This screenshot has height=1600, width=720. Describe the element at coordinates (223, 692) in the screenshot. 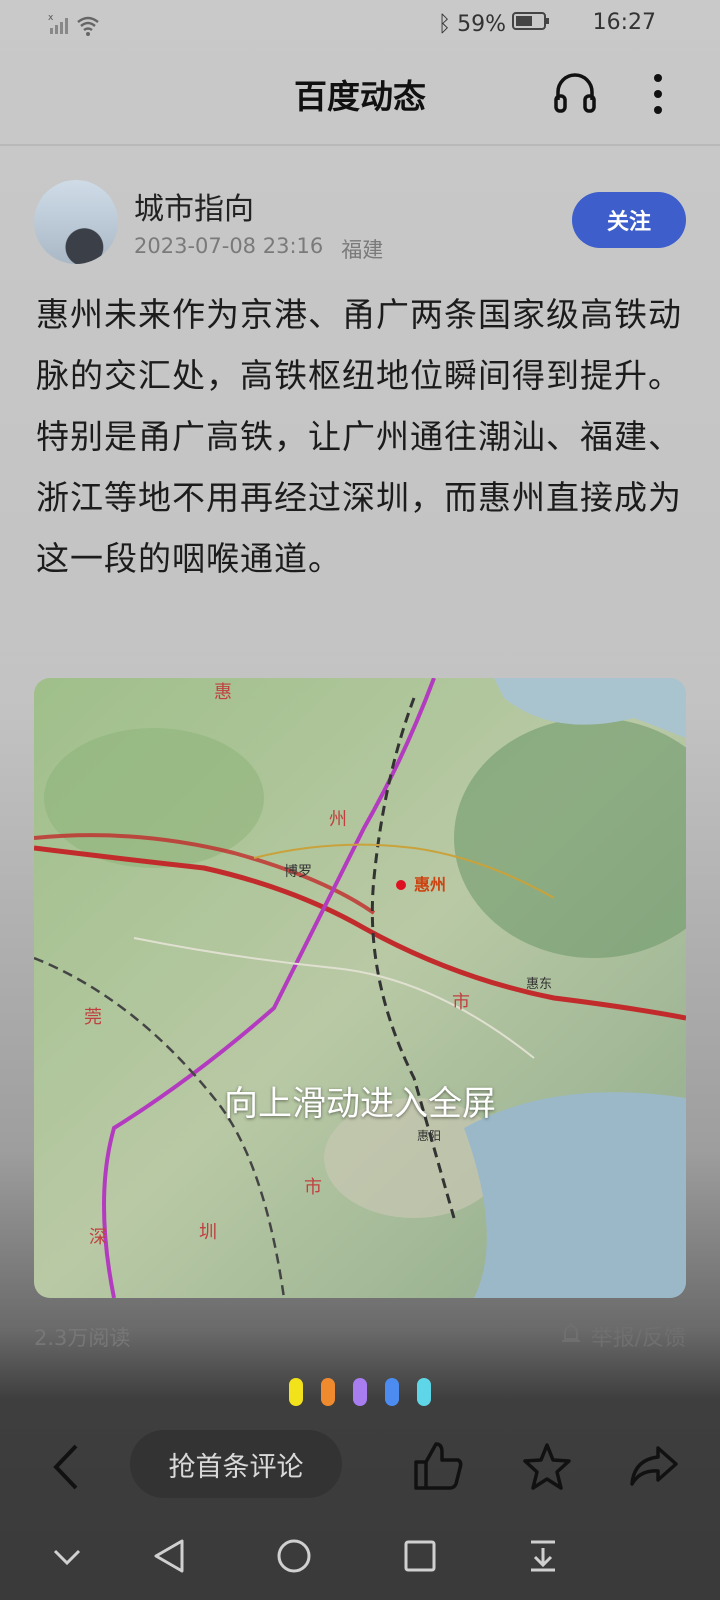

I see `map-label-hui: 惠` at that location.